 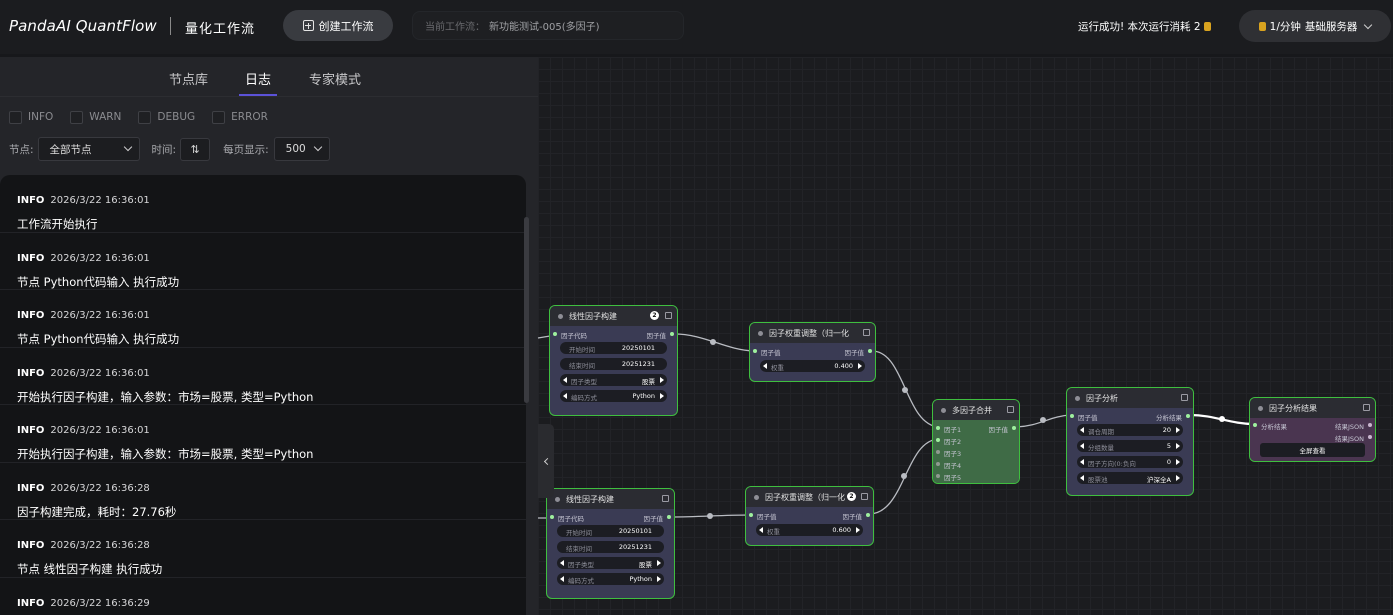 What do you see at coordinates (100, 488) in the screenshot?
I see `log-time: 2026/3/22 16:36:28` at bounding box center [100, 488].